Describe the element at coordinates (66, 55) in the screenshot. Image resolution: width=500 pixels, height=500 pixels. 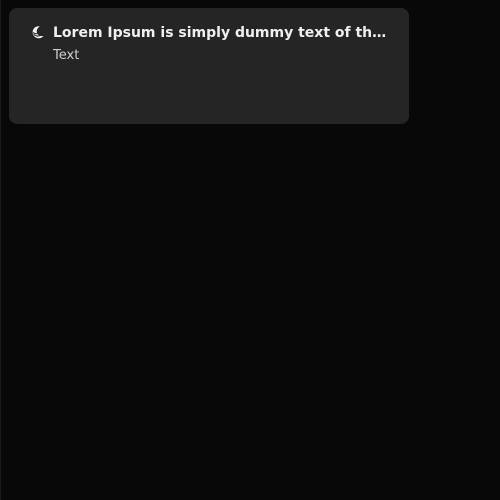
I see `notification-body: Text` at that location.